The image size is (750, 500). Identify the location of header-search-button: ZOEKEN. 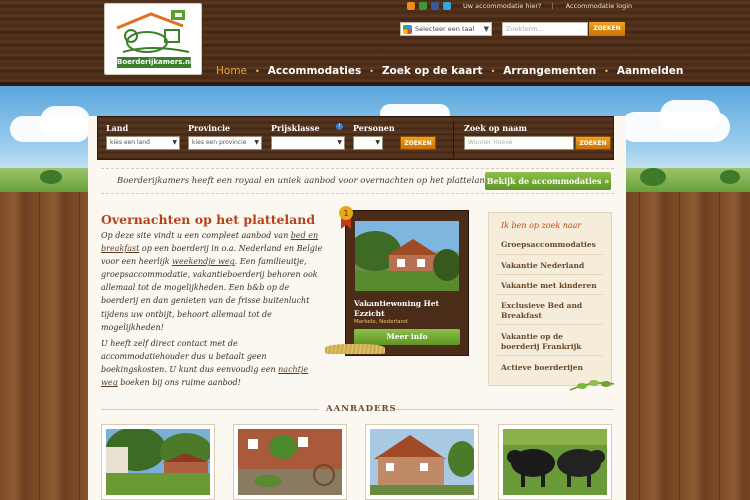
(607, 29).